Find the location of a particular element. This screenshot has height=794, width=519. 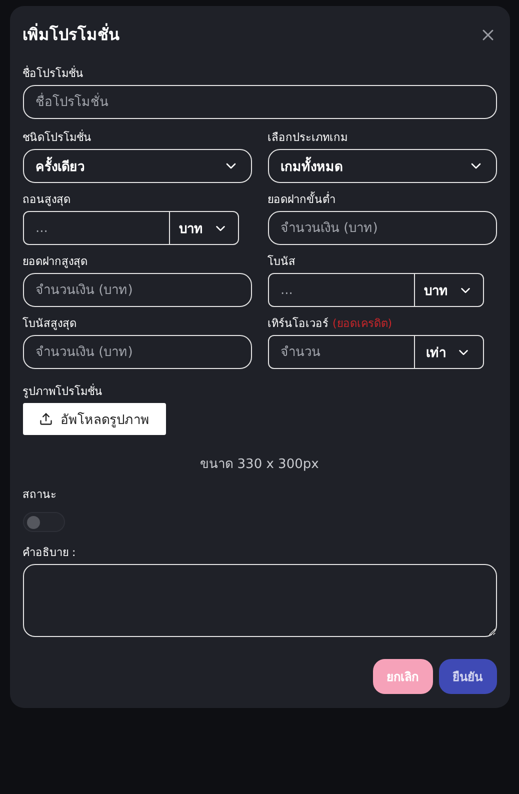

field-label: ยอดฝากขั้นต่ำ is located at coordinates (302, 200).